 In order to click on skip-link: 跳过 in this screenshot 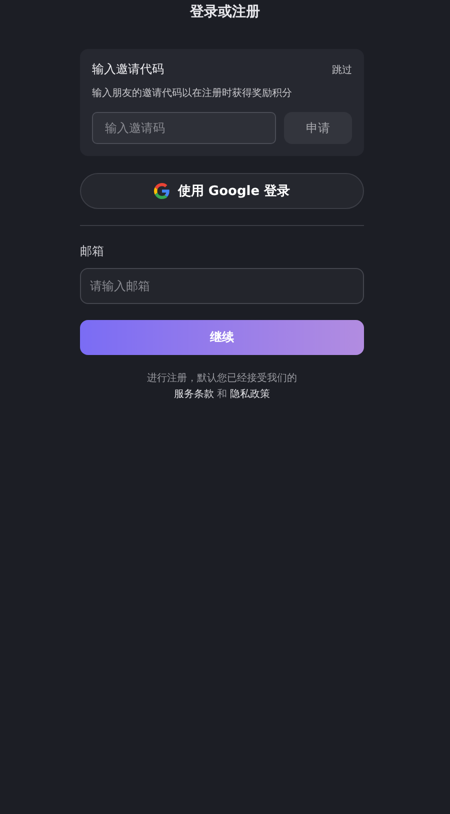, I will do `click(342, 69)`.